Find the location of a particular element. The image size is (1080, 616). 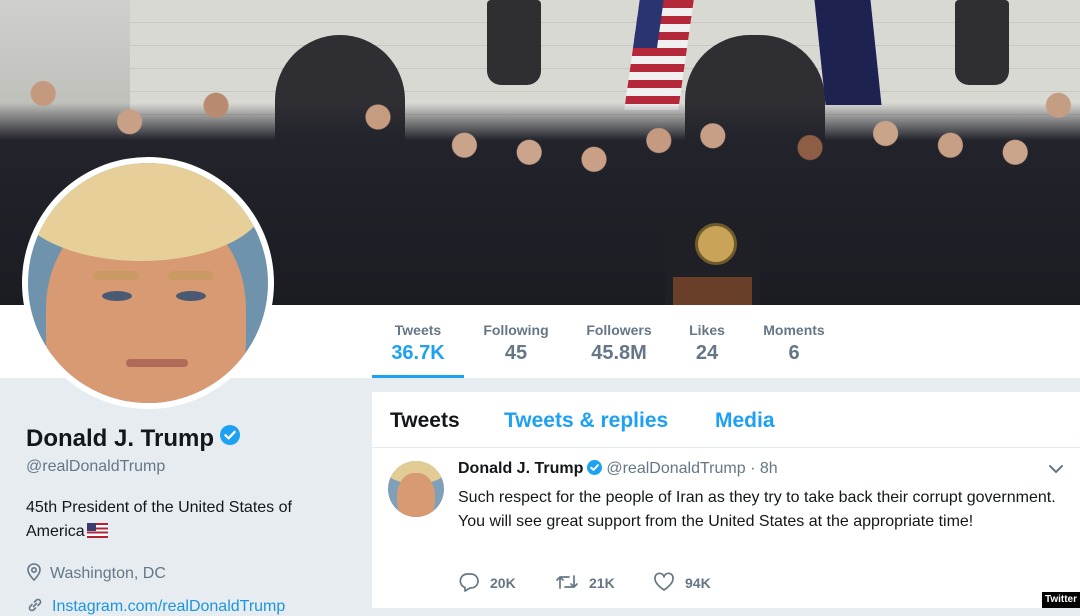

nav-followers: Followers 45.8M is located at coordinates (619, 341).